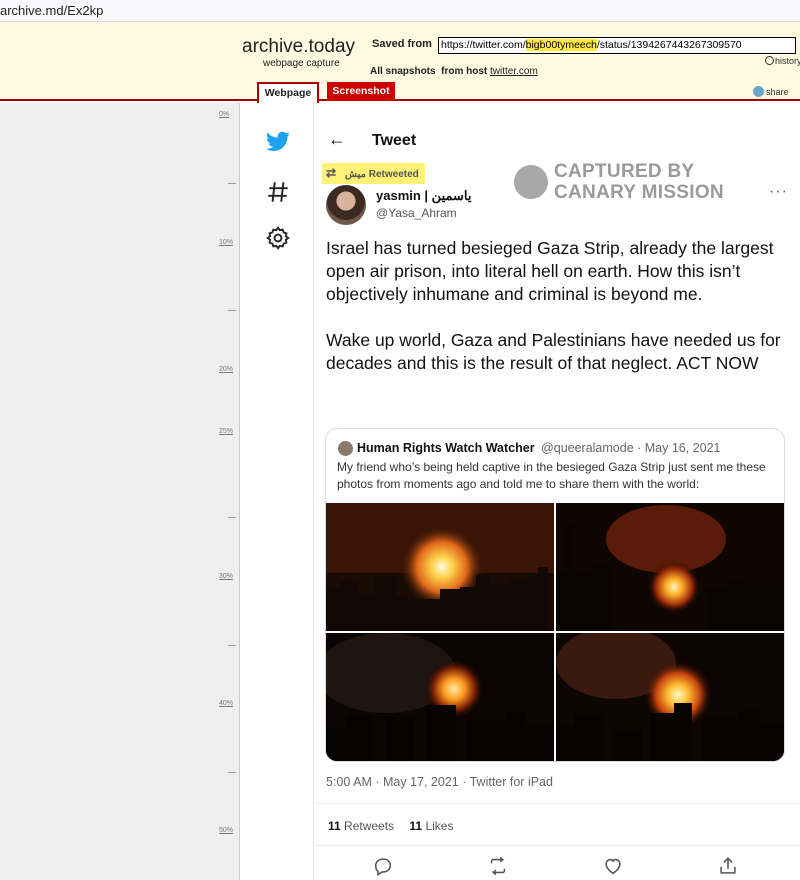 This screenshot has width=800, height=880. I want to click on retweeted-label: Retweeted, so click(393, 174).